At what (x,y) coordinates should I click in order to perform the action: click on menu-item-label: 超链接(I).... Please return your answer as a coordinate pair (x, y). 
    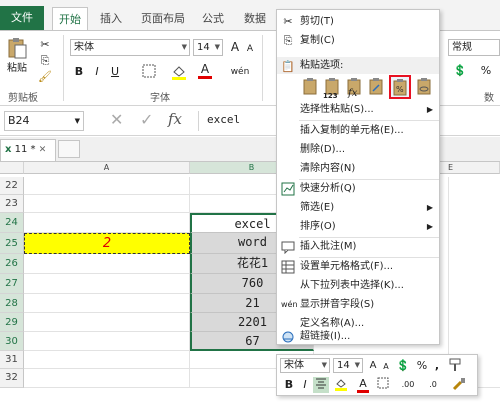
    Looking at the image, I should click on (325, 336).